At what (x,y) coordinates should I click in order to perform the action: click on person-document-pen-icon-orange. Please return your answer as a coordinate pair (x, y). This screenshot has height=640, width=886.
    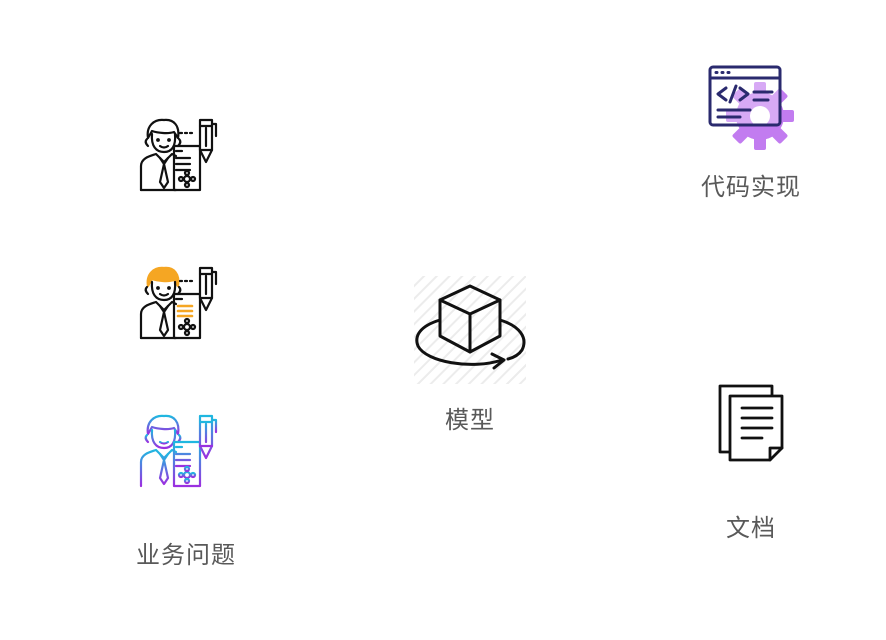
    Looking at the image, I should click on (178, 303).